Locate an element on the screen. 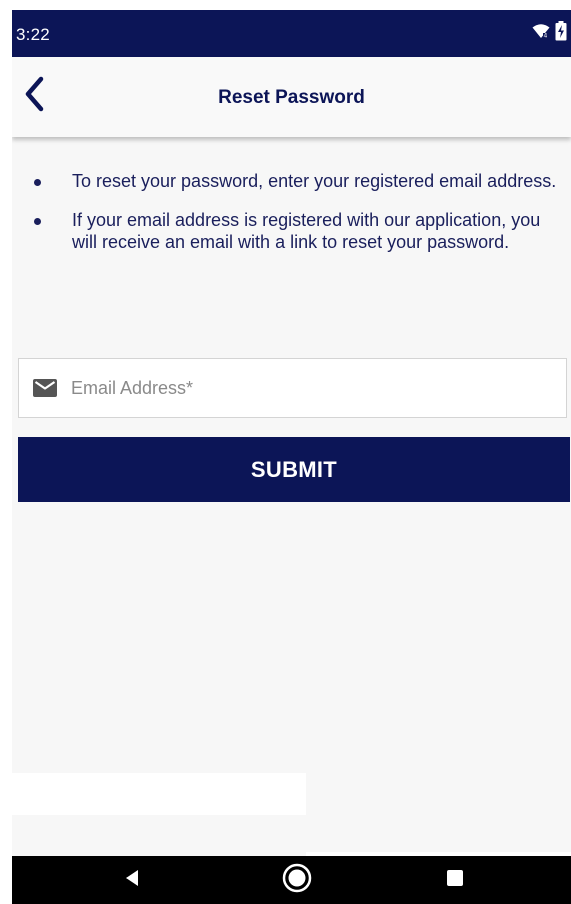  status-bar: 3:22 4 is located at coordinates (291, 33).